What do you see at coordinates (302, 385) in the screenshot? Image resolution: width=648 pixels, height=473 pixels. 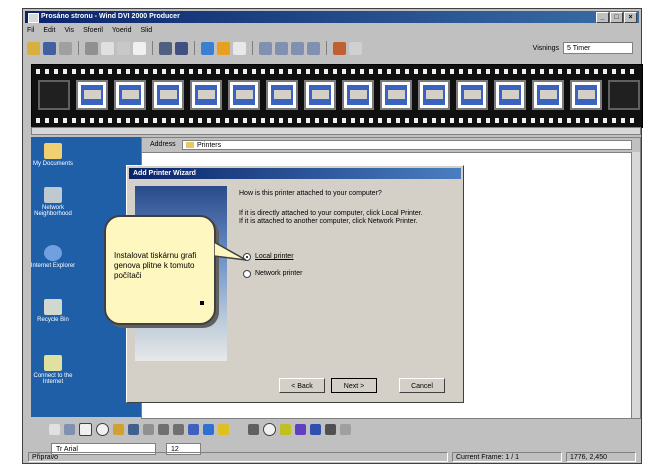 I see `back-button: < Back` at bounding box center [302, 385].